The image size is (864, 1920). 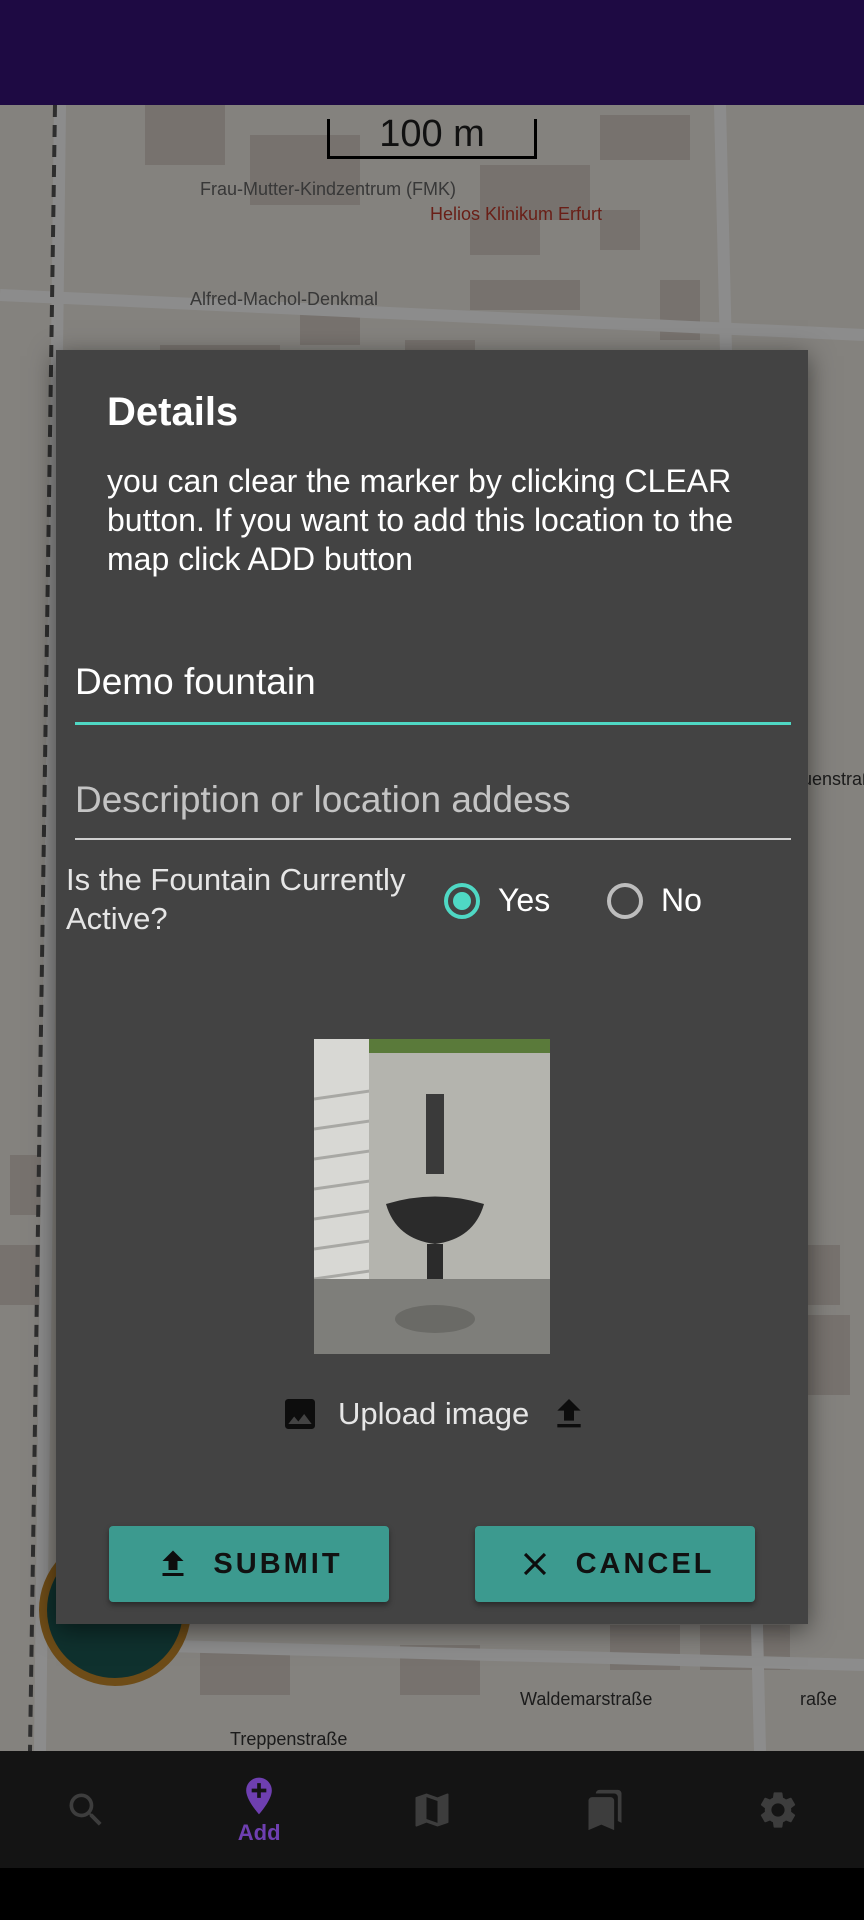 I want to click on radio-yes-label: Yes, so click(x=524, y=900).